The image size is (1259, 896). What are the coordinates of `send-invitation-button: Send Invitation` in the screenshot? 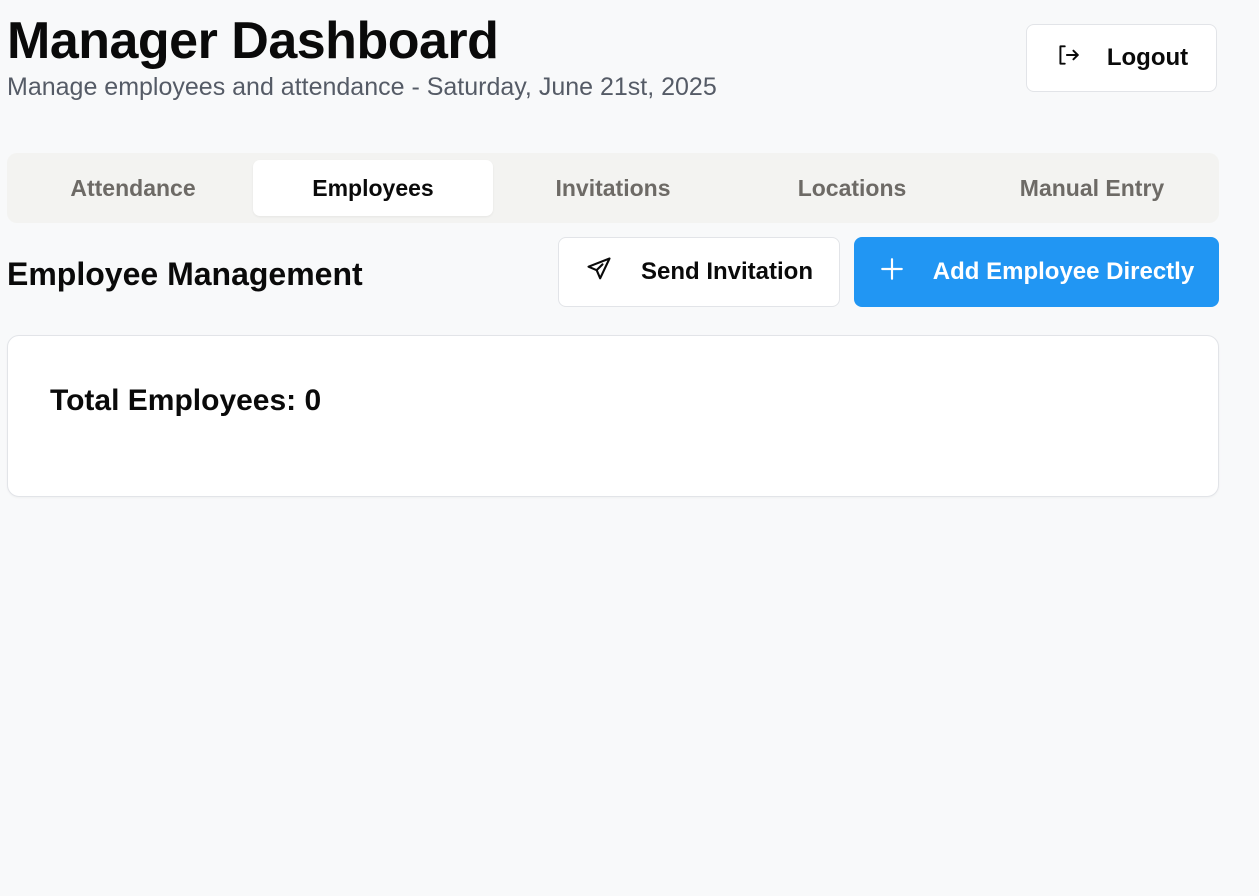 It's located at (699, 272).